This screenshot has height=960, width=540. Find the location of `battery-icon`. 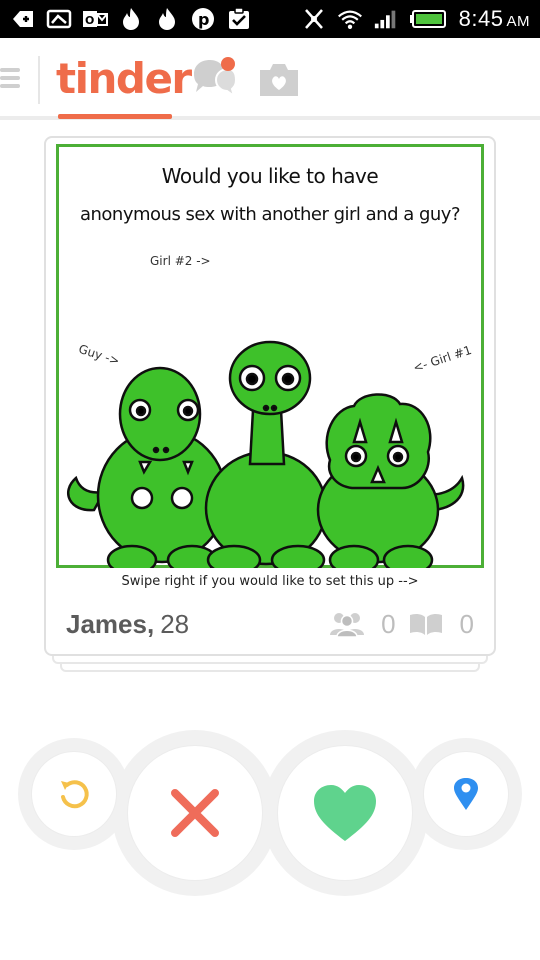

battery-icon is located at coordinates (429, 19).